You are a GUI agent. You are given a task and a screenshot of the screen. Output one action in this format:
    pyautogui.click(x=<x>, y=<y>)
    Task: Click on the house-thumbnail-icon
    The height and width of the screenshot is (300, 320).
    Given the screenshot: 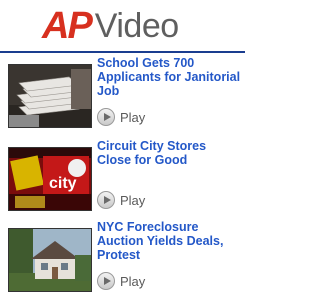 What is the action you would take?
    pyautogui.click(x=50, y=260)
    